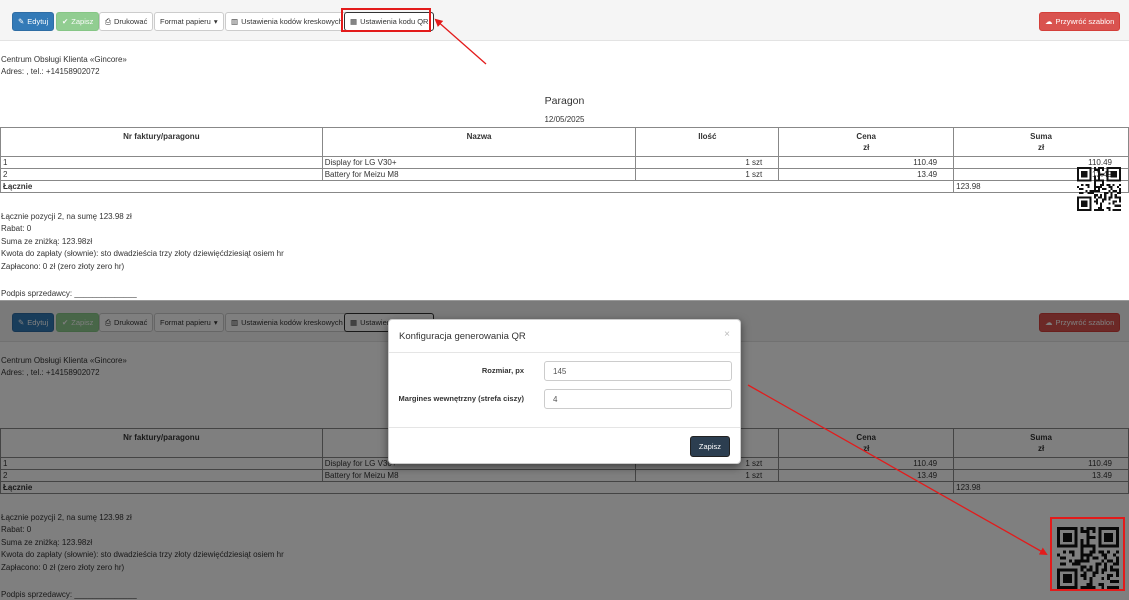  I want to click on receipt-date: 12/05/2025, so click(564, 119).